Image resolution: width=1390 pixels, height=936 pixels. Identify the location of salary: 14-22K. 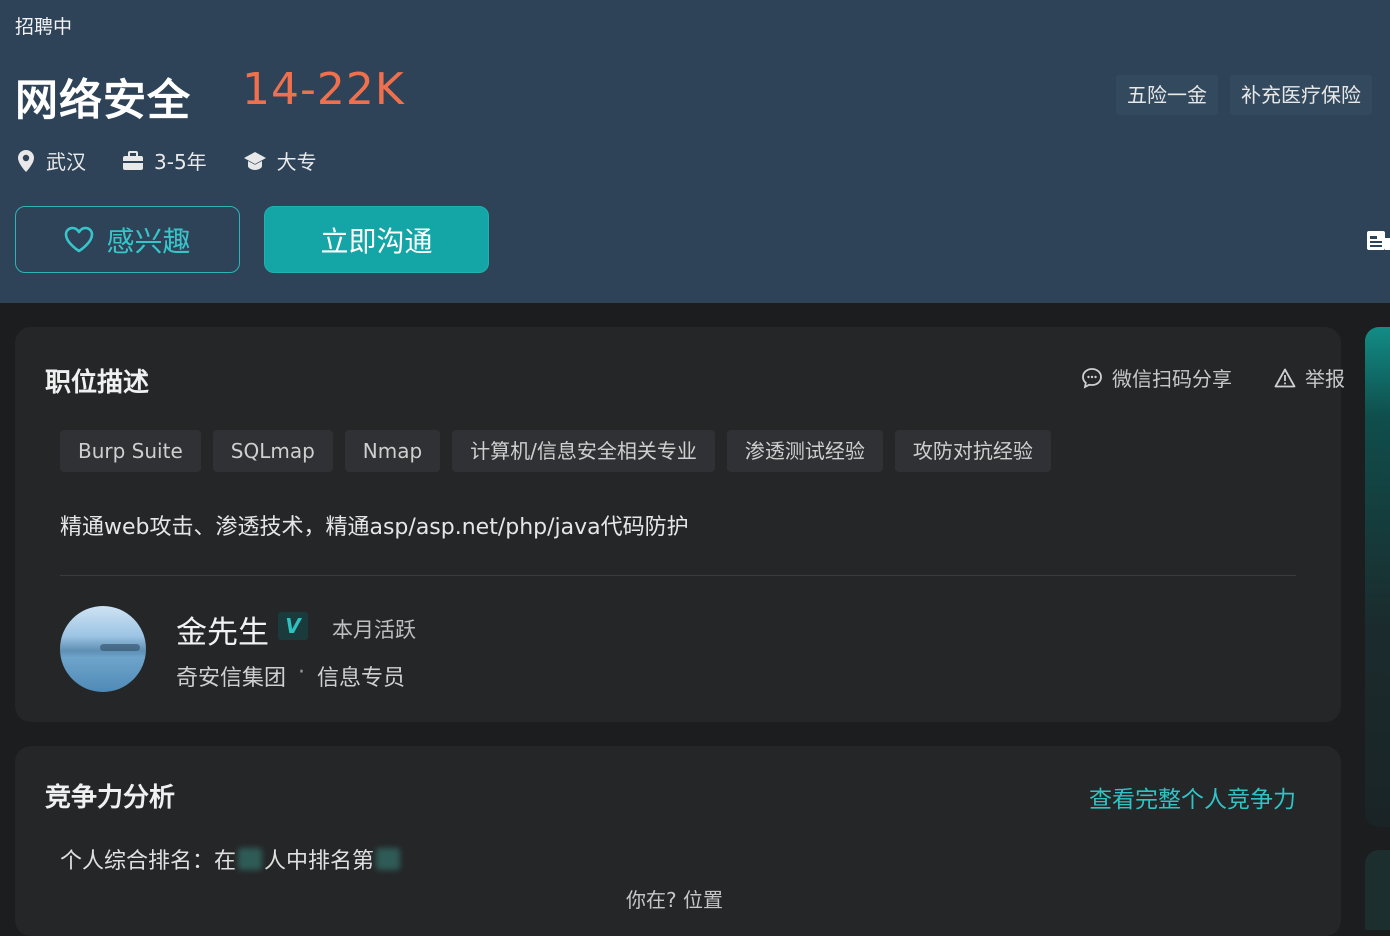
(323, 89).